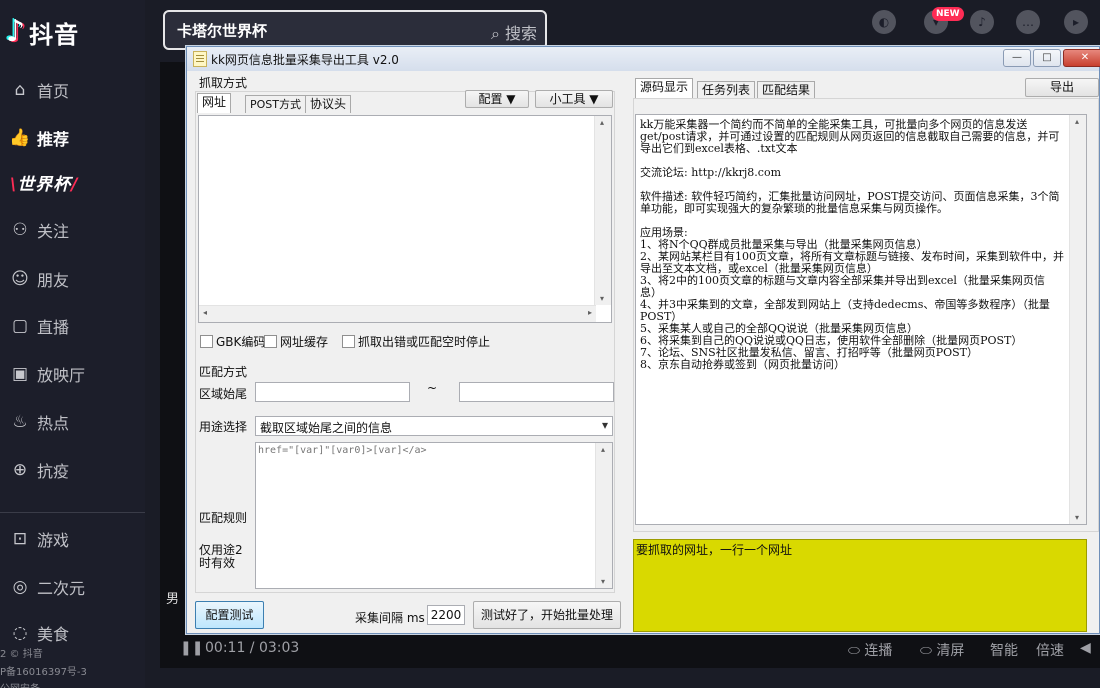 The image size is (1100, 688). What do you see at coordinates (884, 22) in the screenshot?
I see `cooperate-icon: ◐` at bounding box center [884, 22].